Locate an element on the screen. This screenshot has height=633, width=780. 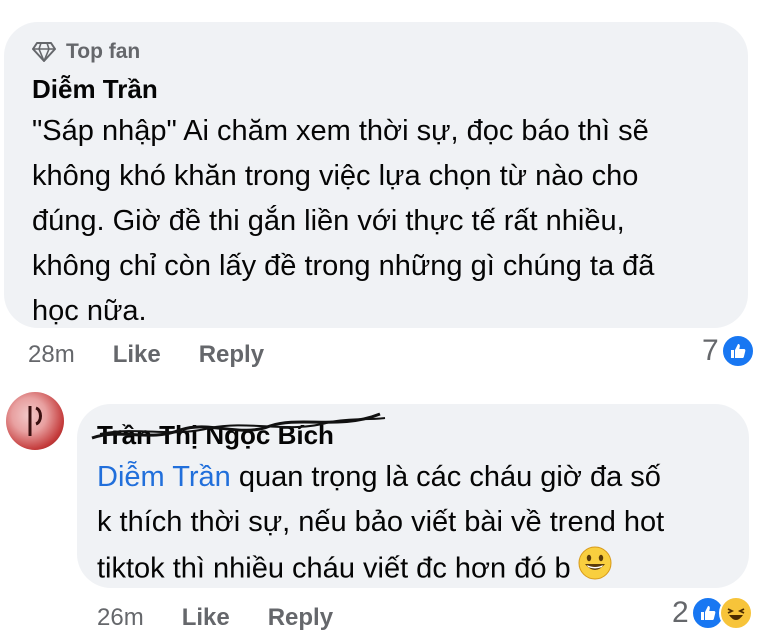
badge-label: Top fan is located at coordinates (103, 51).